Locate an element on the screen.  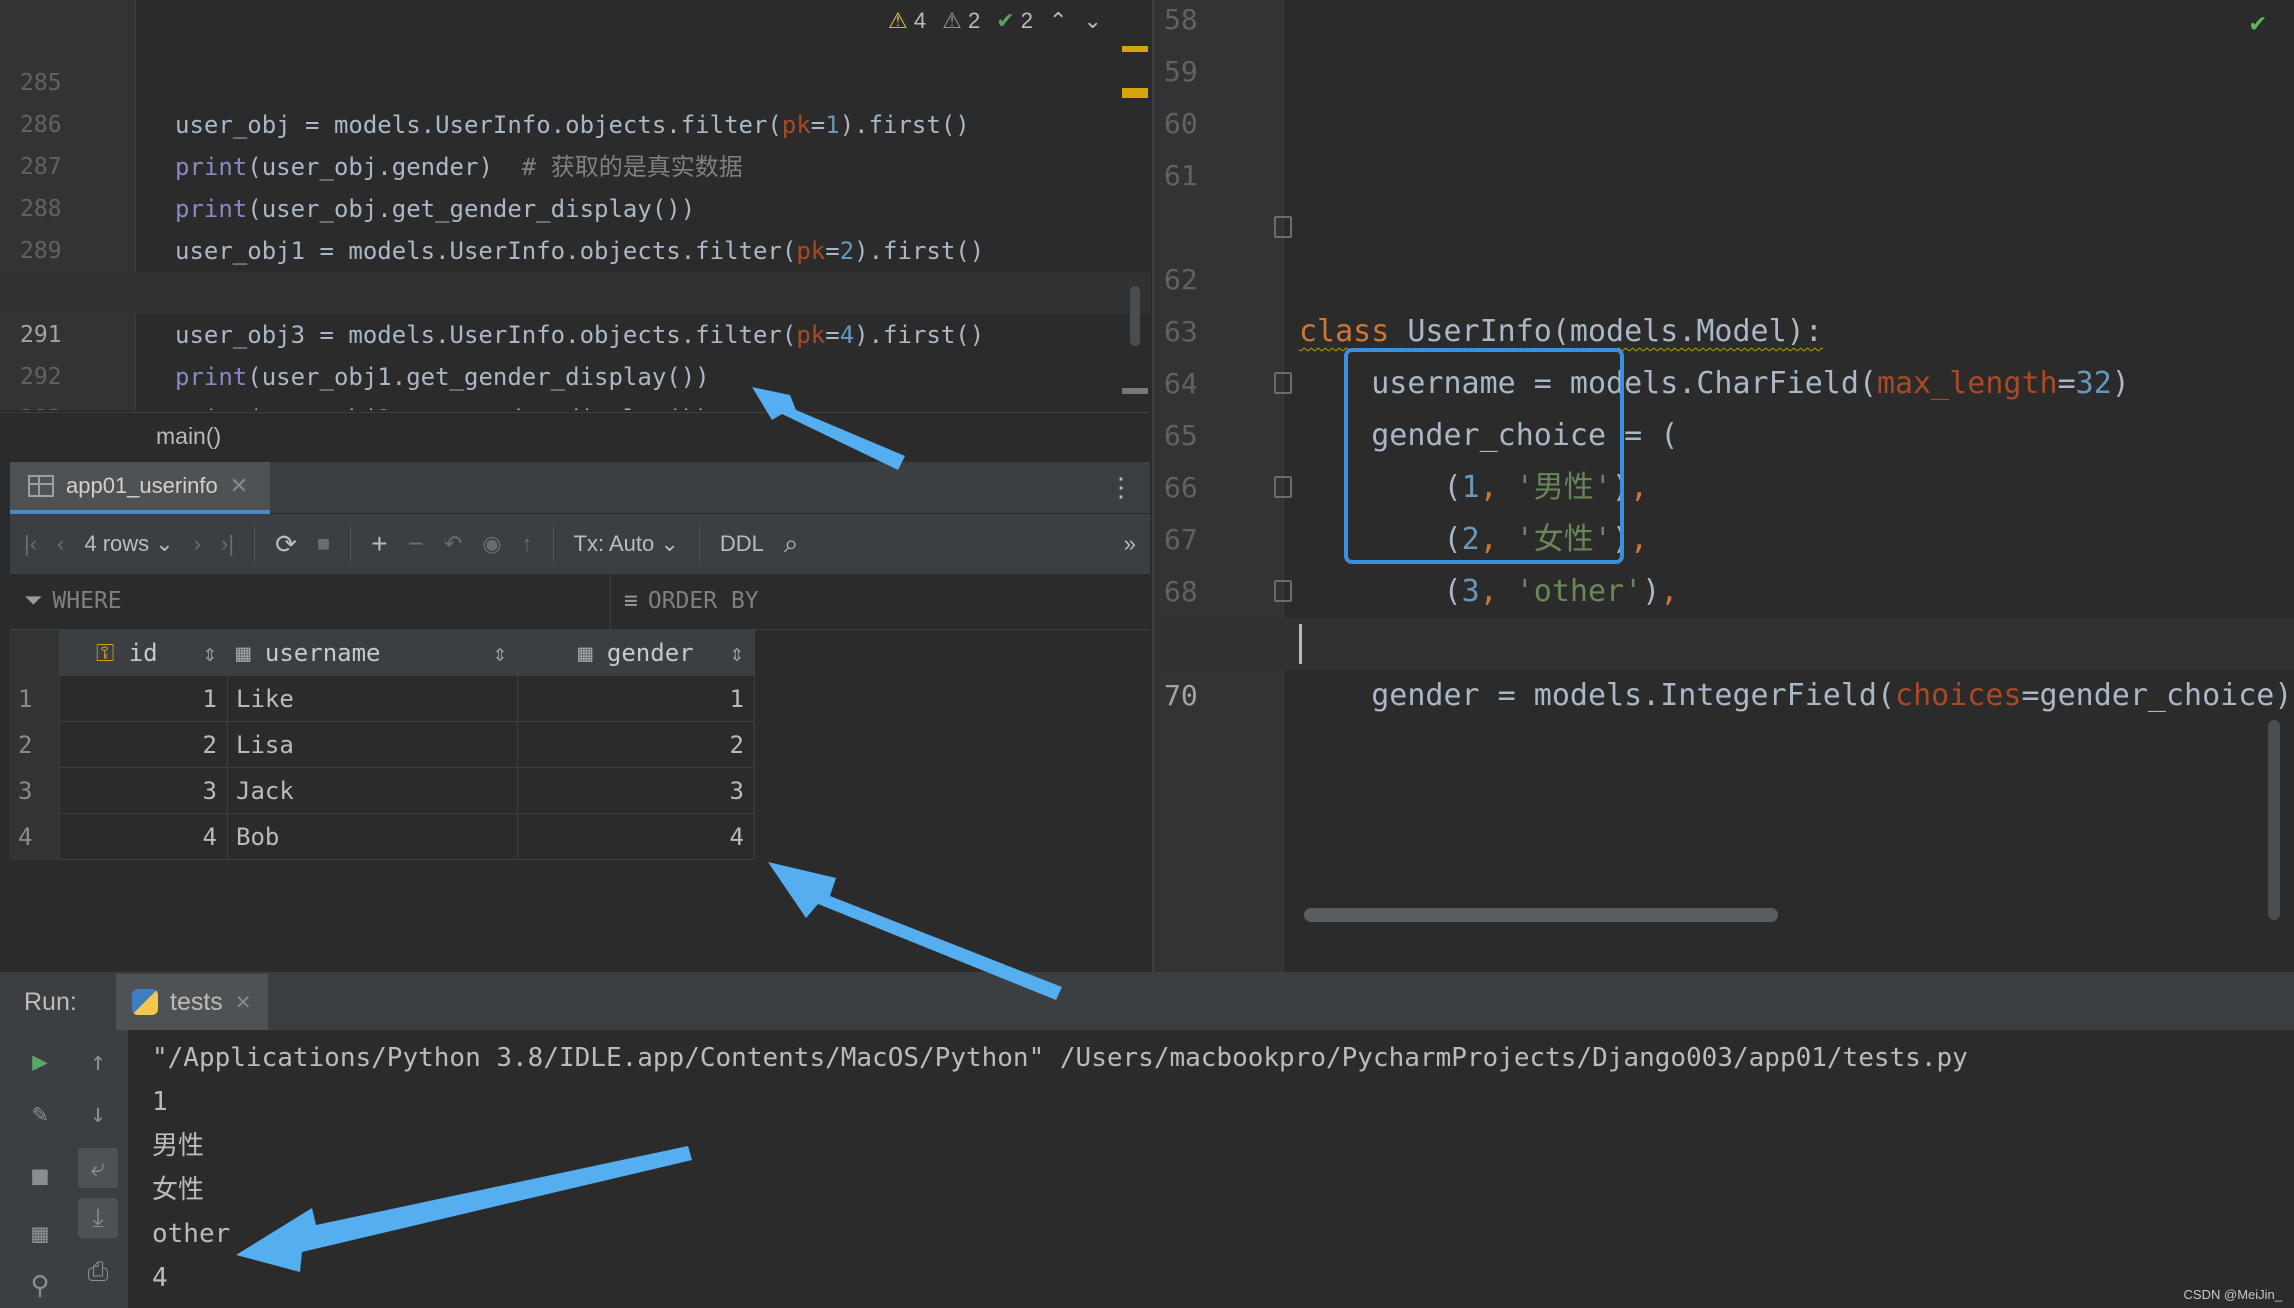
tx-mode-selector: Tx: Auto ⌄ is located at coordinates (626, 544).